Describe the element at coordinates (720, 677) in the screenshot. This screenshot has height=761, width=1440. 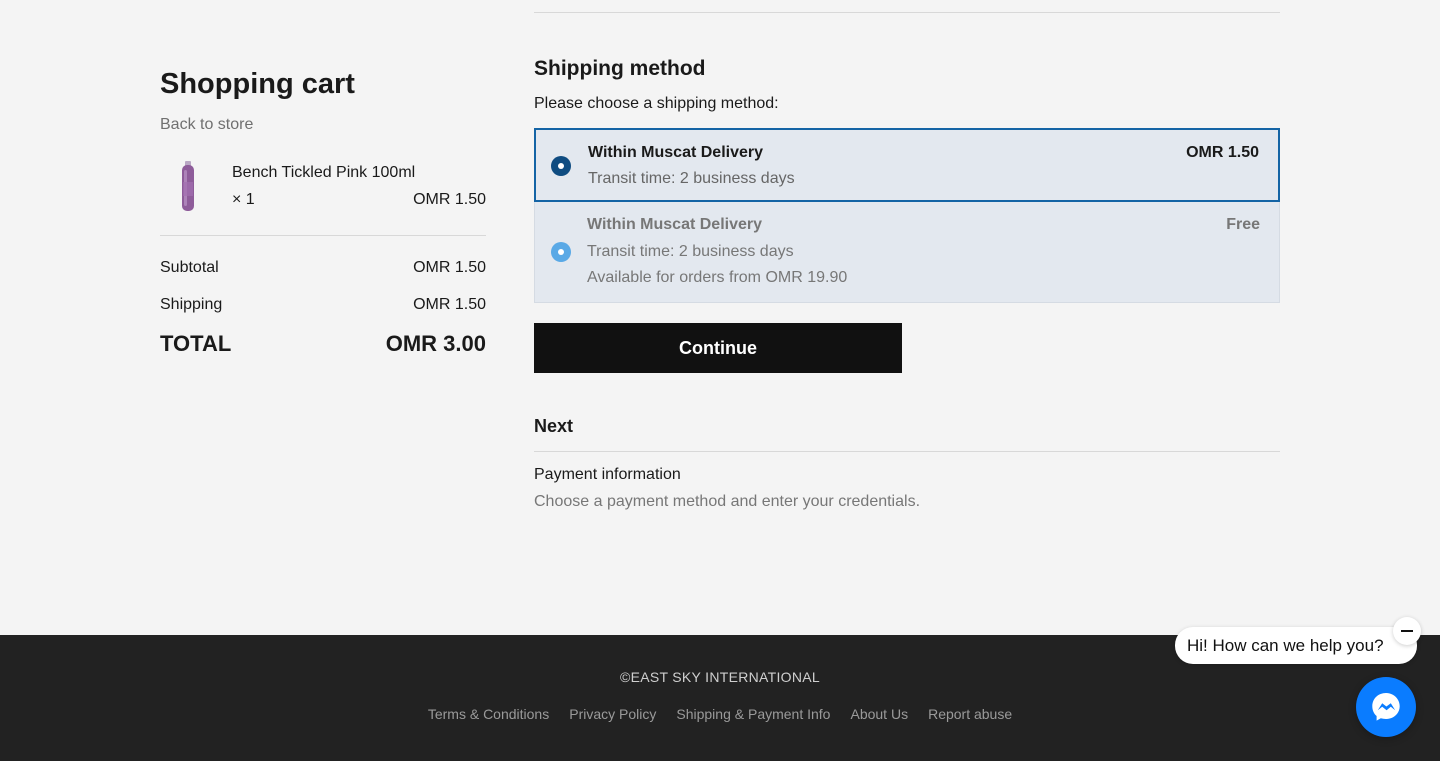
I see `copyright-text: ©EAST SKY INTERNATIONAL` at that location.